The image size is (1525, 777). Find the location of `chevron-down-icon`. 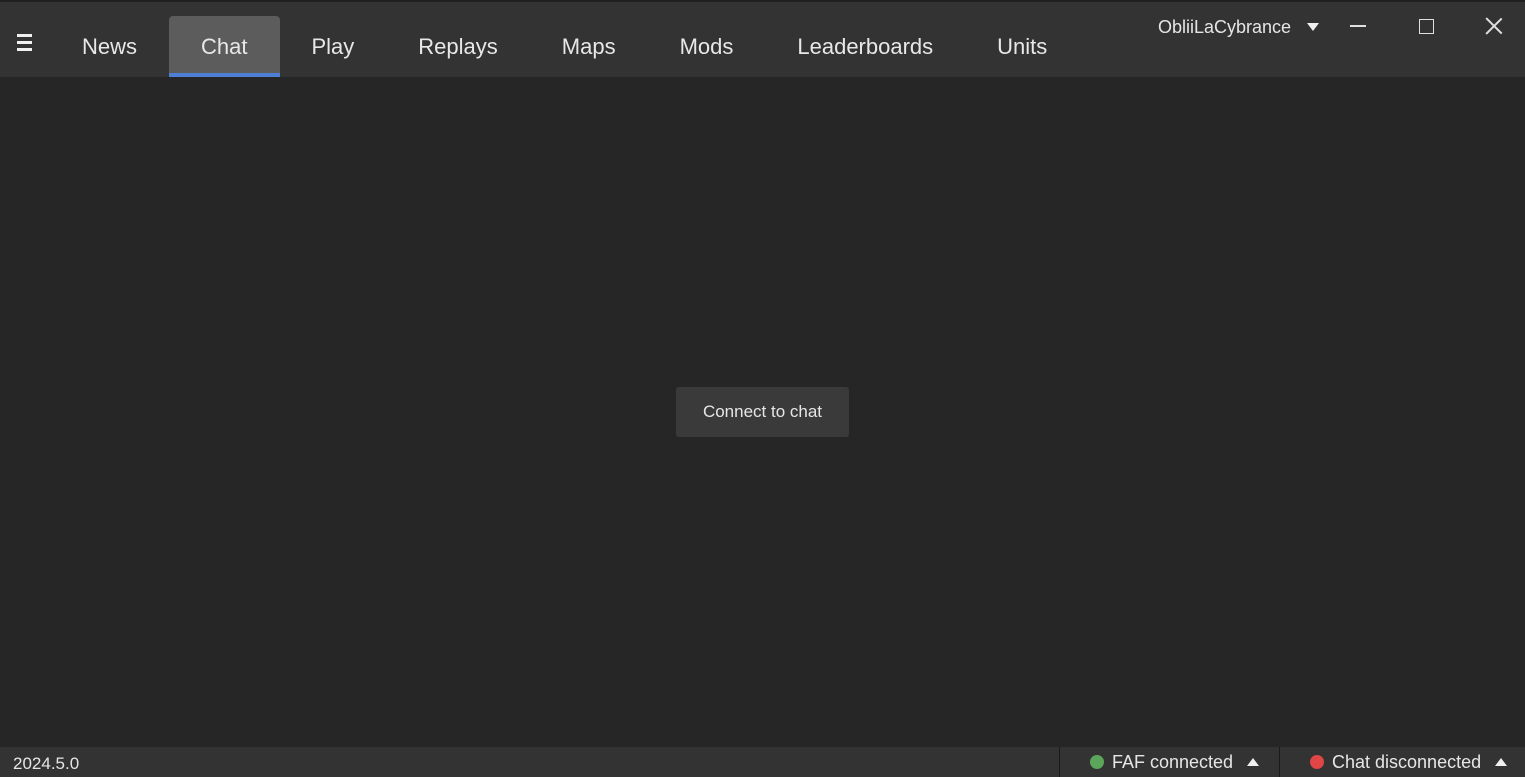

chevron-down-icon is located at coordinates (1313, 27).